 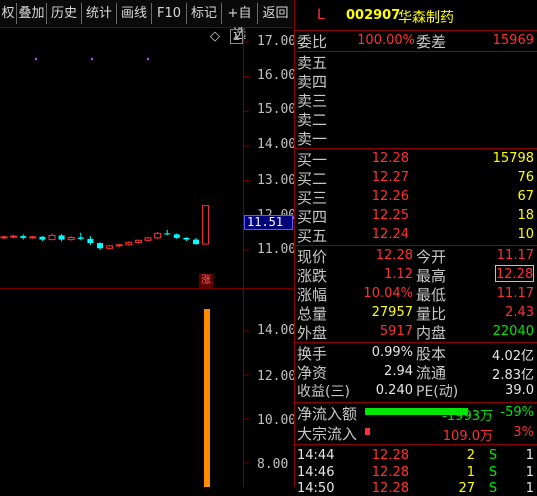 I want to click on bid-level-label: 买四, so click(x=312, y=217).